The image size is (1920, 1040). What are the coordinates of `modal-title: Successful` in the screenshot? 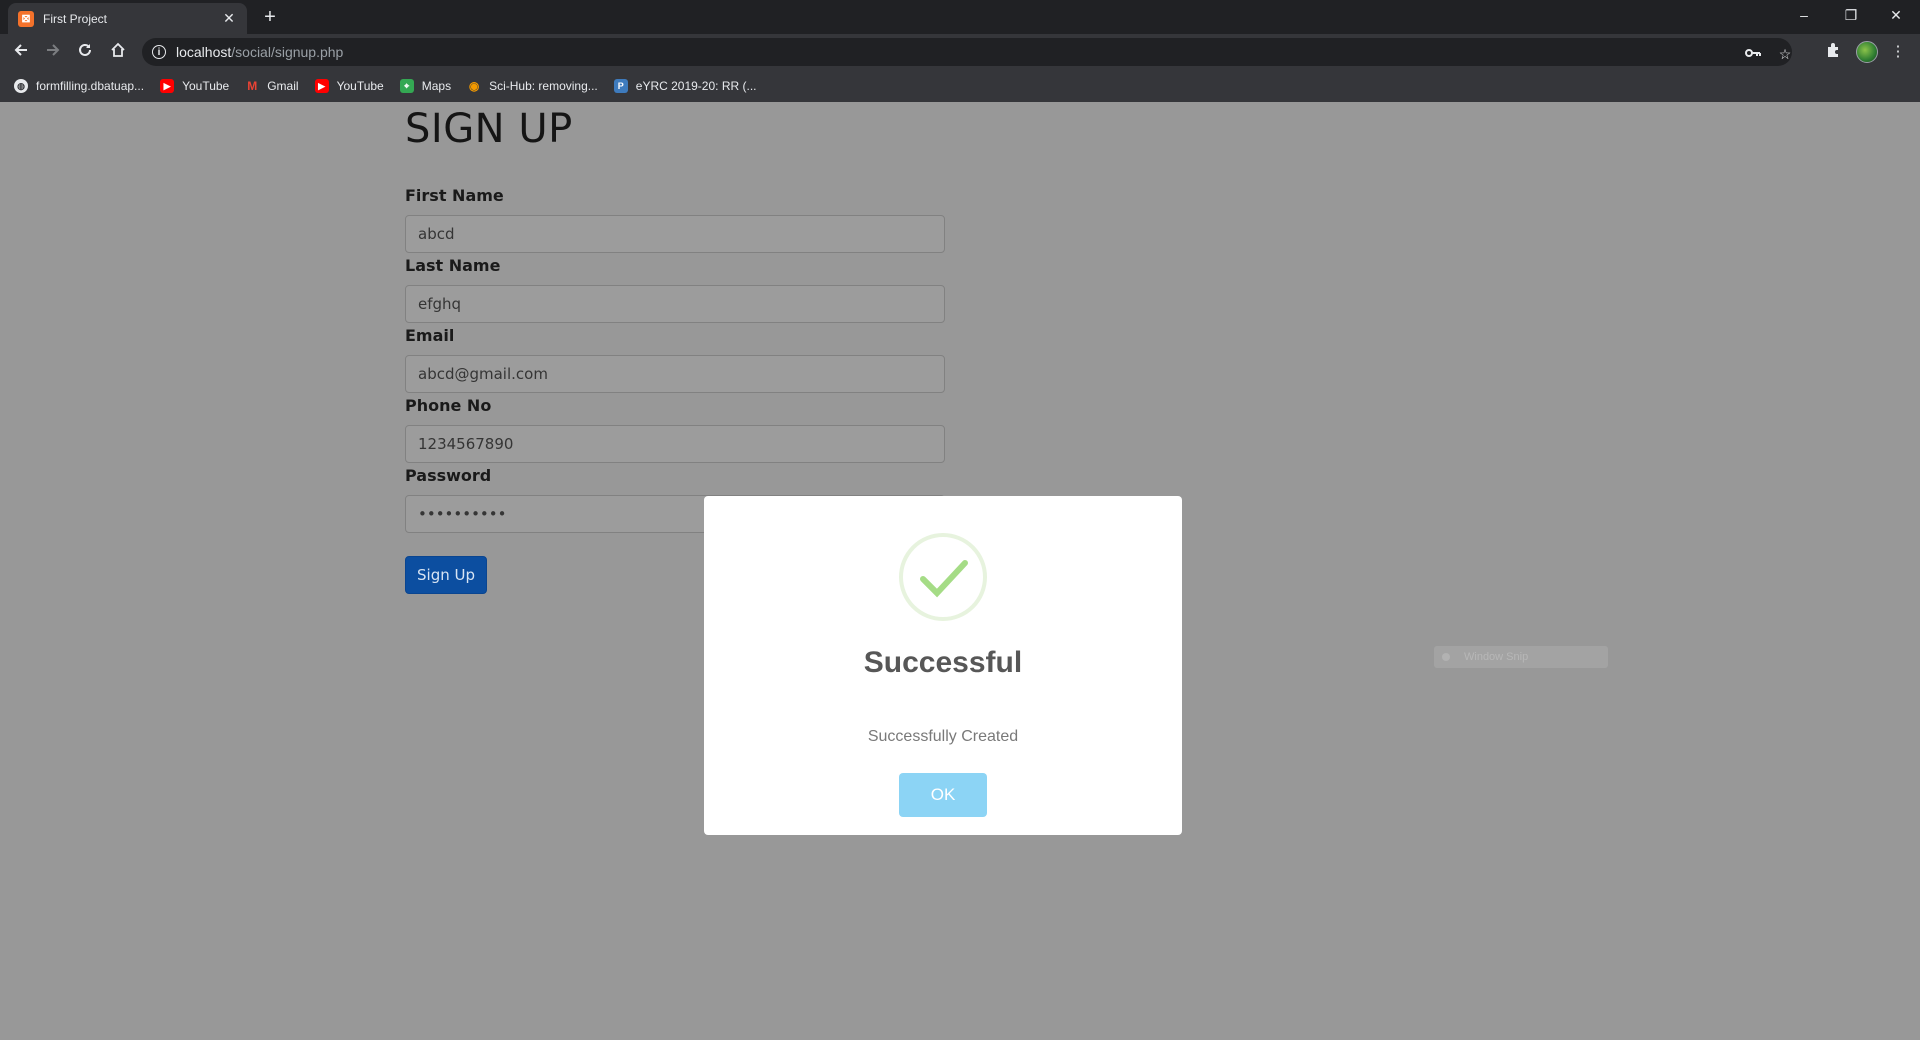 It's located at (943, 662).